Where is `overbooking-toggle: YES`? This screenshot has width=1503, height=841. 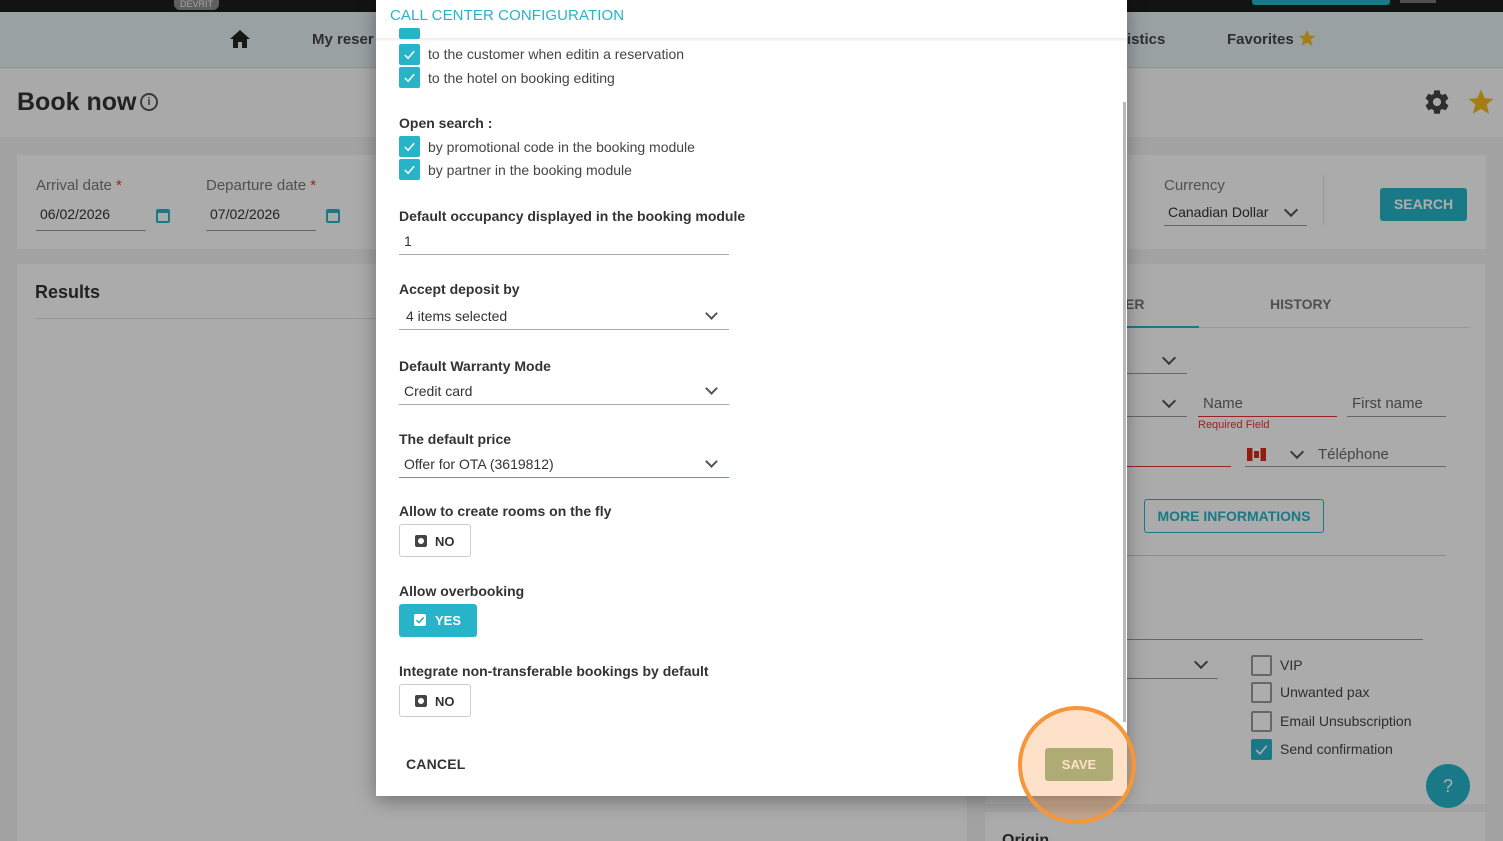 overbooking-toggle: YES is located at coordinates (438, 620).